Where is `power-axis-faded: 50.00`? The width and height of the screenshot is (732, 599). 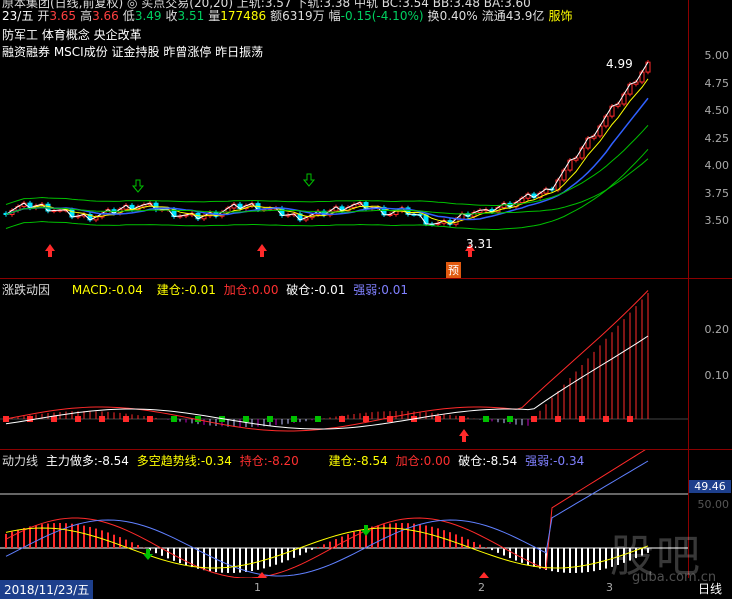 power-axis-faded: 50.00 is located at coordinates (713, 504).